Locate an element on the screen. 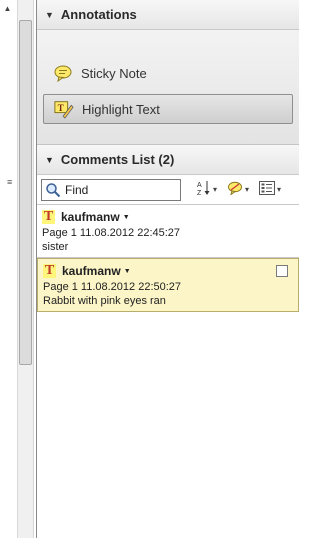 The width and height of the screenshot is (320, 538). filter-comment-icon is located at coordinates (235, 189).